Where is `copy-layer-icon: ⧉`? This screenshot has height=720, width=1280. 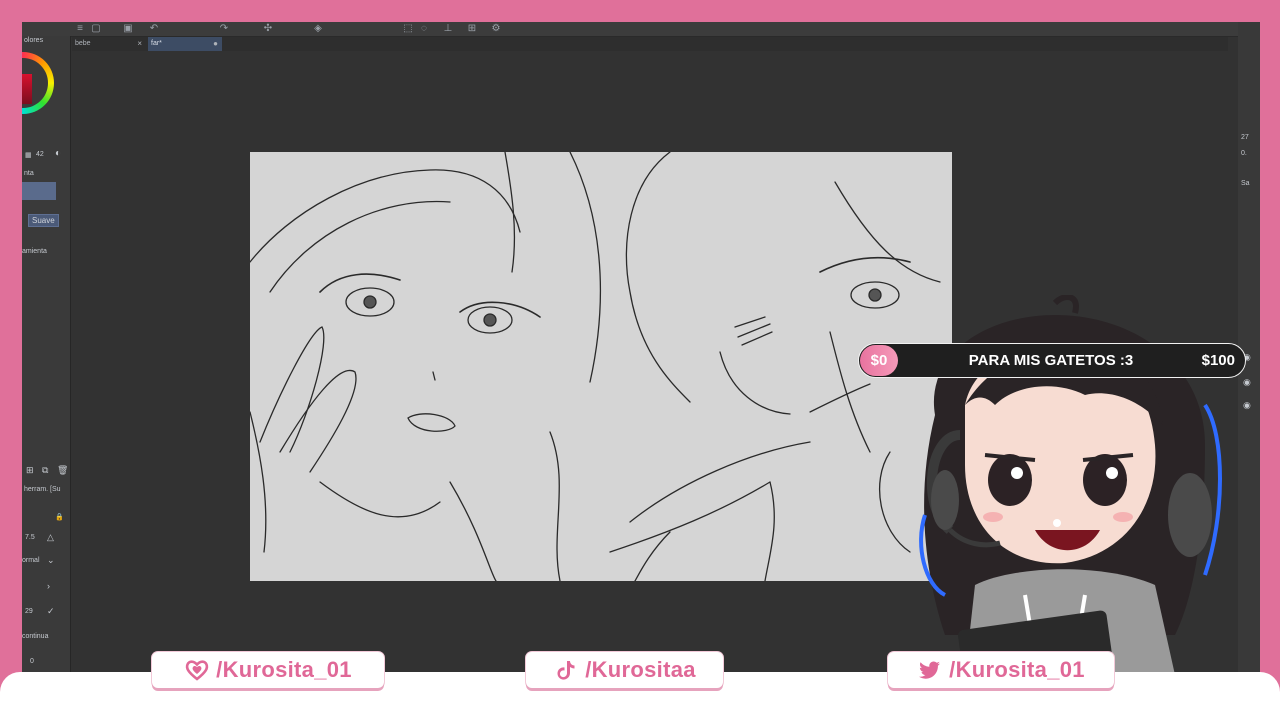 copy-layer-icon: ⧉ is located at coordinates (45, 470).